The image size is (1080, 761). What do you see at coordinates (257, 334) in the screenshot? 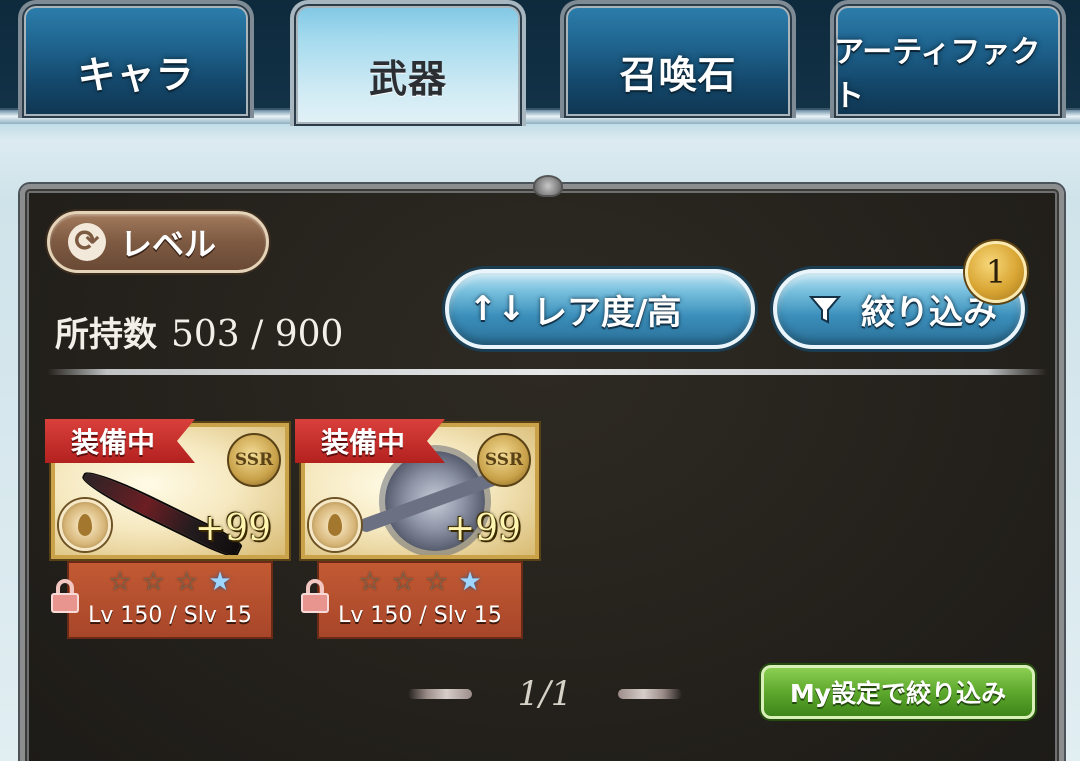
I see `owned-value: 503 / 900` at bounding box center [257, 334].